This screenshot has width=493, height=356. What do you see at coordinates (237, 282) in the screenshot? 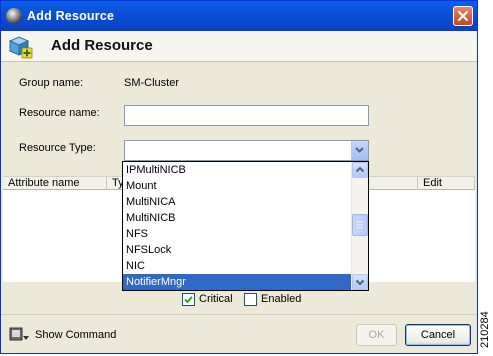
I see `resource-type-option: NotifierMngr` at bounding box center [237, 282].